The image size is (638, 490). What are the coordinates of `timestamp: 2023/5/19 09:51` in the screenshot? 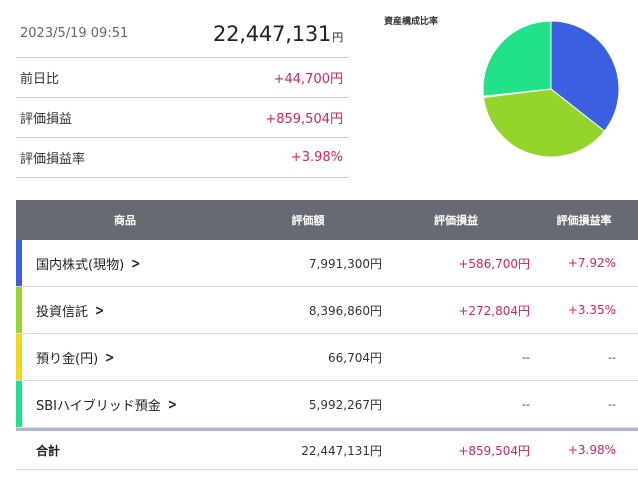 It's located at (74, 33).